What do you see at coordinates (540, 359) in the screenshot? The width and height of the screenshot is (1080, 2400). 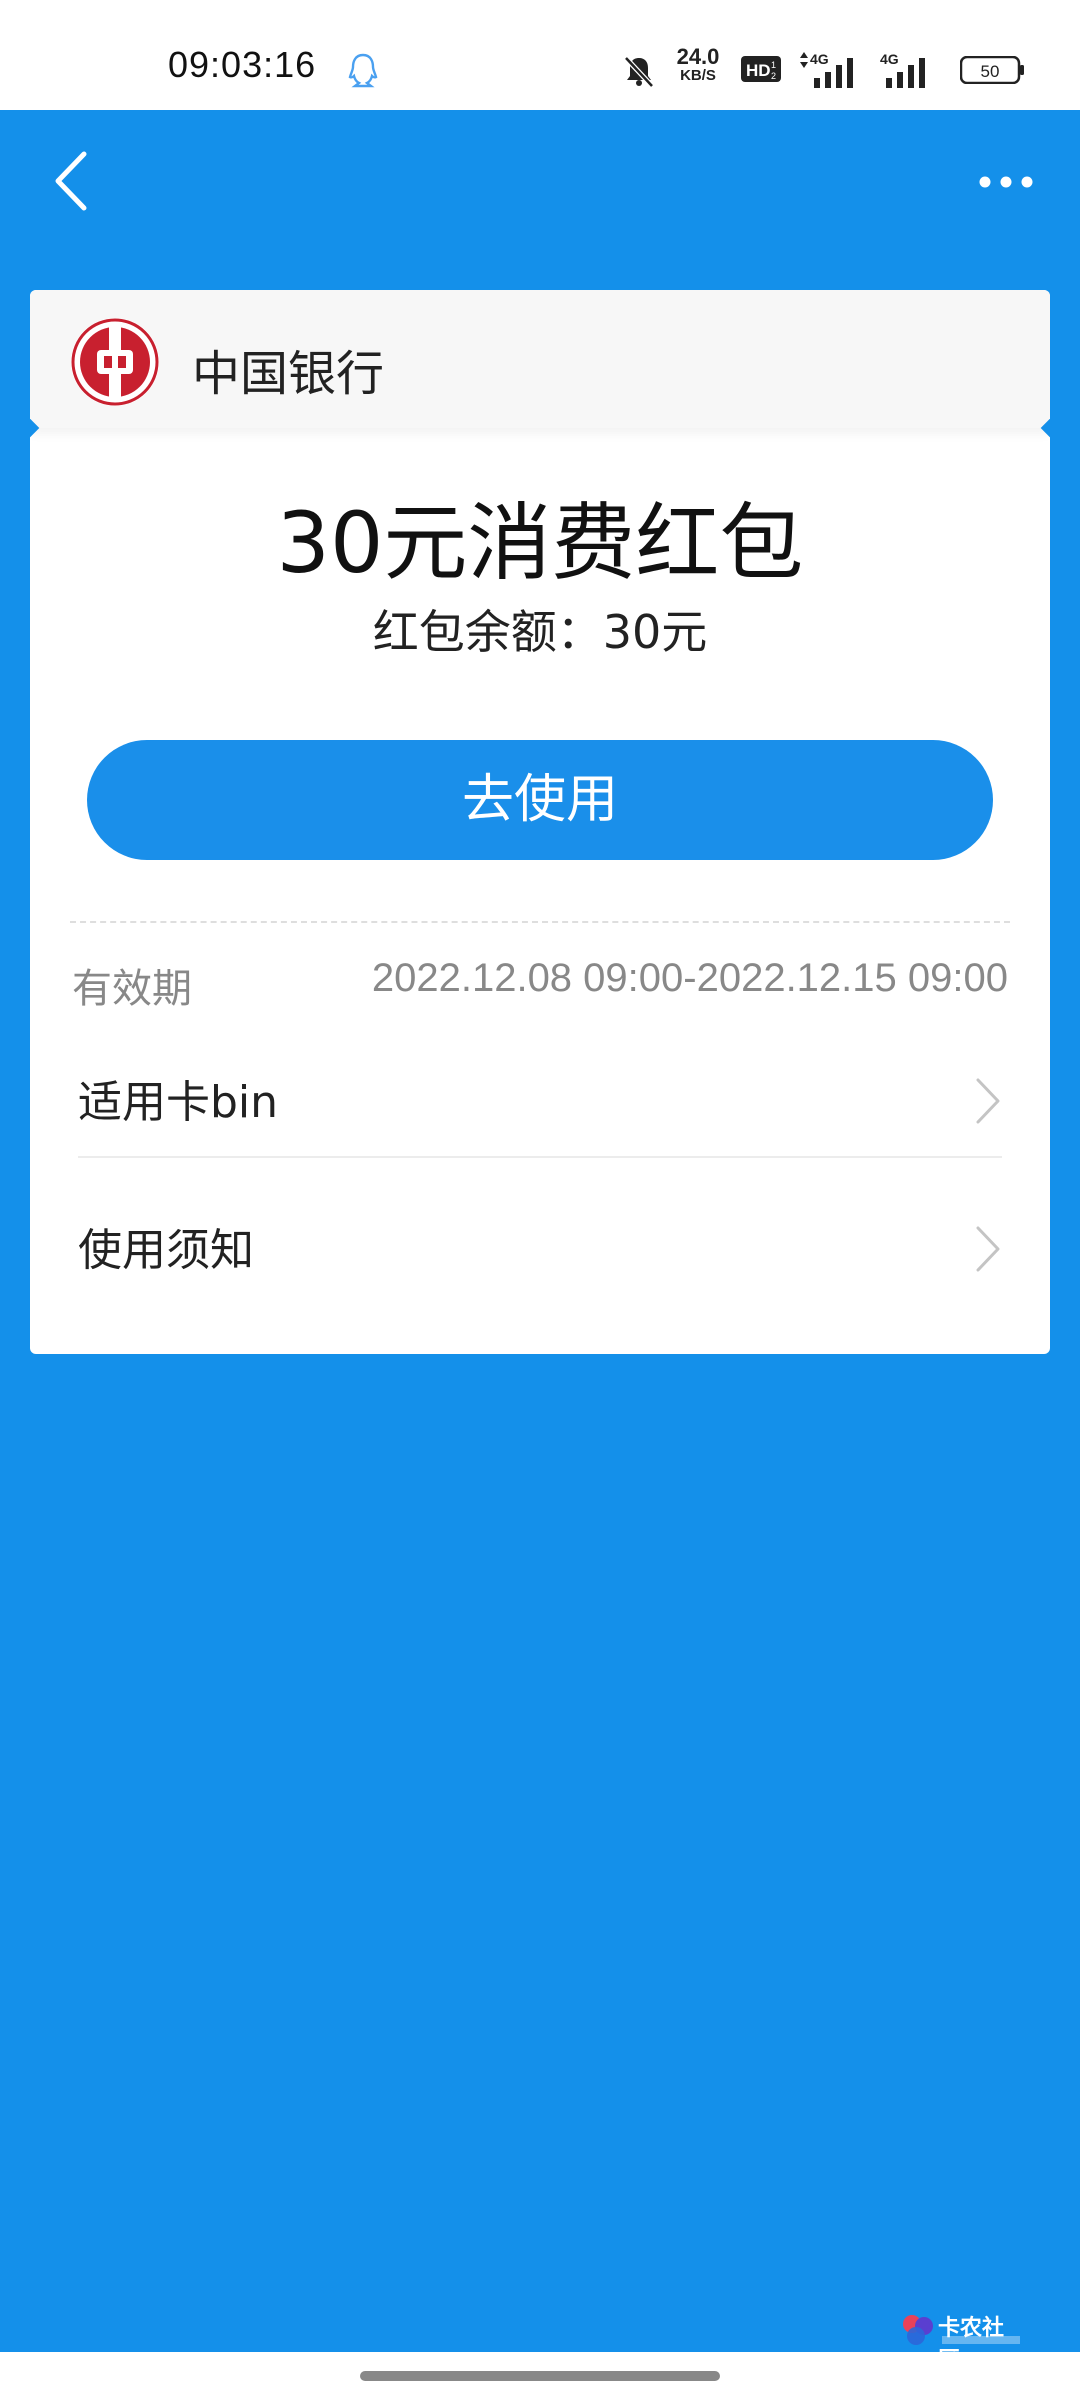 I see `card-header: 中国银行` at bounding box center [540, 359].